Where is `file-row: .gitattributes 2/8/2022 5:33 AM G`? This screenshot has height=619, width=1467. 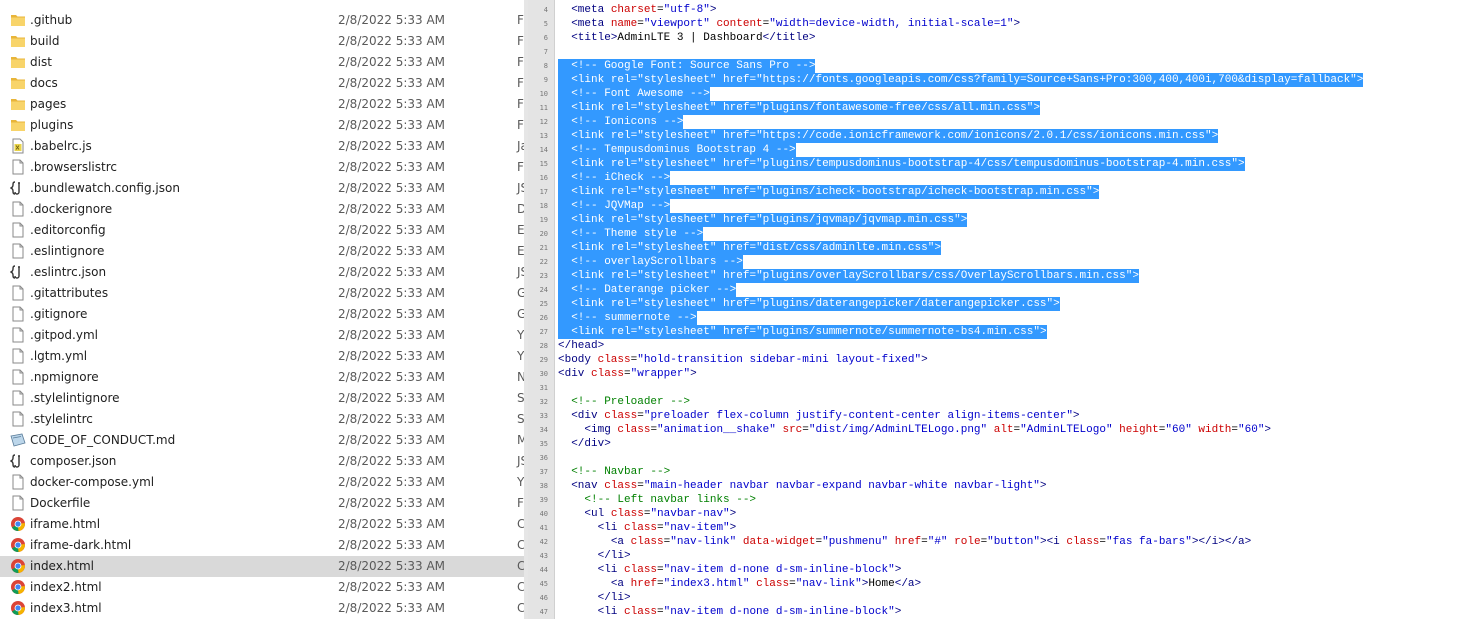
file-row: .gitattributes 2/8/2022 5:33 AM G is located at coordinates (262, 293).